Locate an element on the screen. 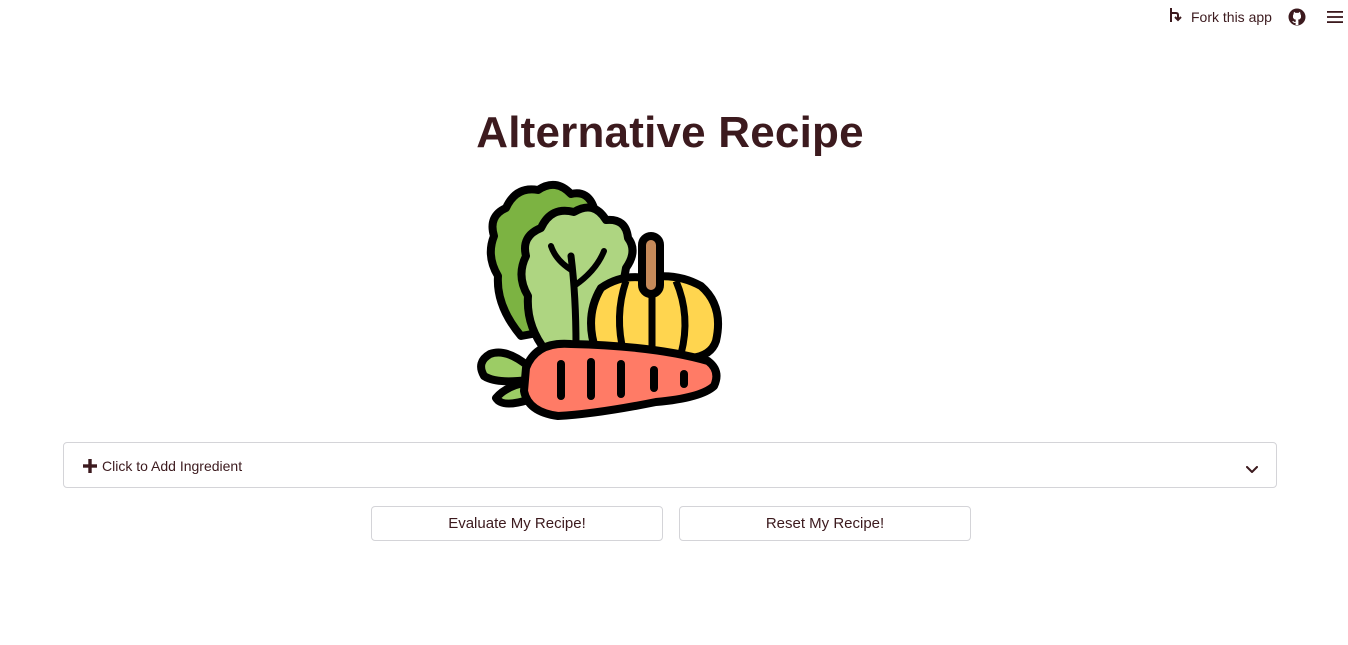  vegetables-illustration is located at coordinates (601, 301).